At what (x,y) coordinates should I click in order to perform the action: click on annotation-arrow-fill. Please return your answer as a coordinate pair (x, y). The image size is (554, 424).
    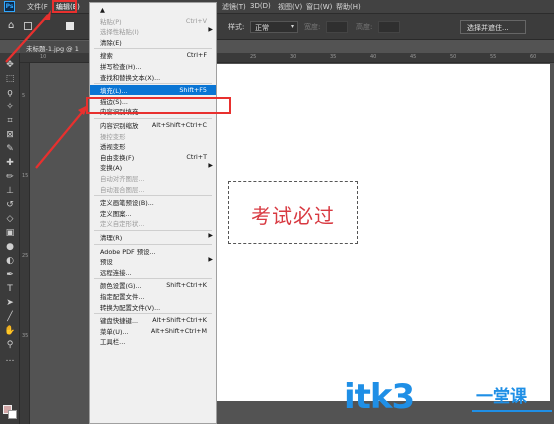
    Looking at the image, I should click on (60, 139).